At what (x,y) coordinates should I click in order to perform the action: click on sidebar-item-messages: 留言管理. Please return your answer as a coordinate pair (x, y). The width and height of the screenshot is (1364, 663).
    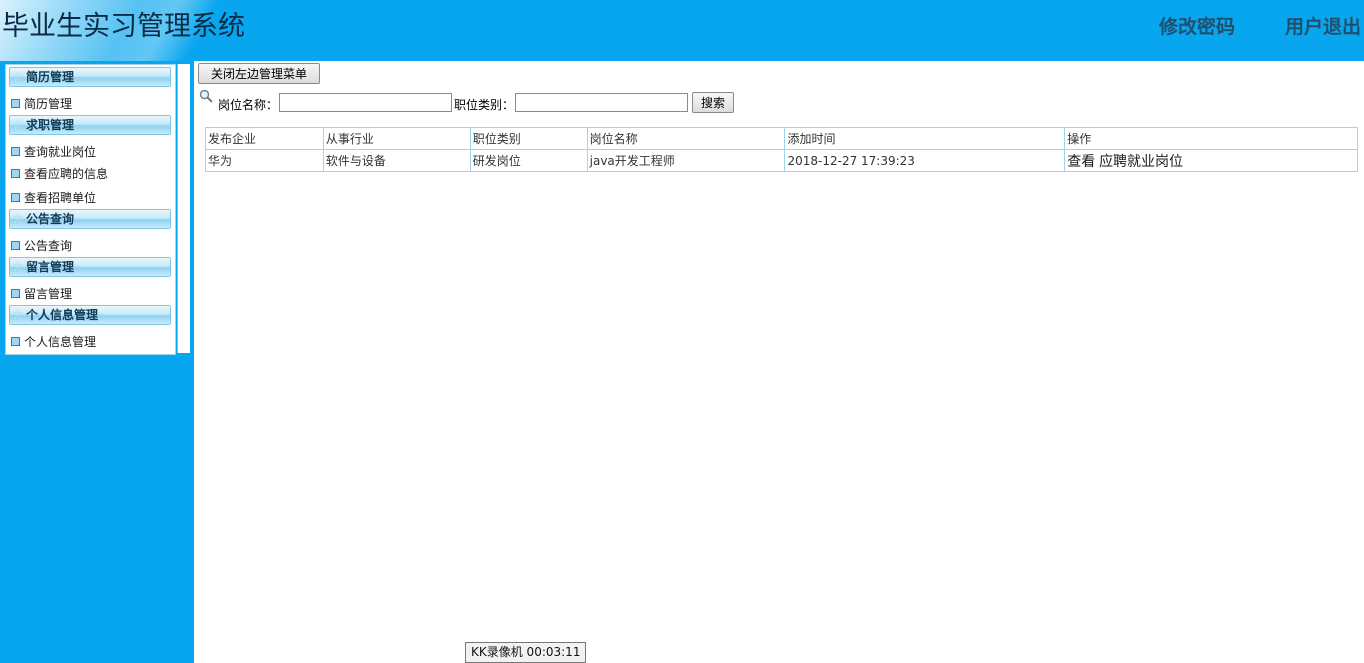
    Looking at the image, I should click on (41, 293).